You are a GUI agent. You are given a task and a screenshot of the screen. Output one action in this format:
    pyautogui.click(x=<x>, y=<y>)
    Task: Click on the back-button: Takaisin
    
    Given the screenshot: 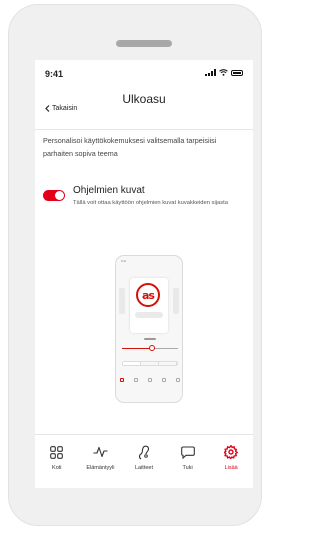 What is the action you would take?
    pyautogui.click(x=61, y=108)
    